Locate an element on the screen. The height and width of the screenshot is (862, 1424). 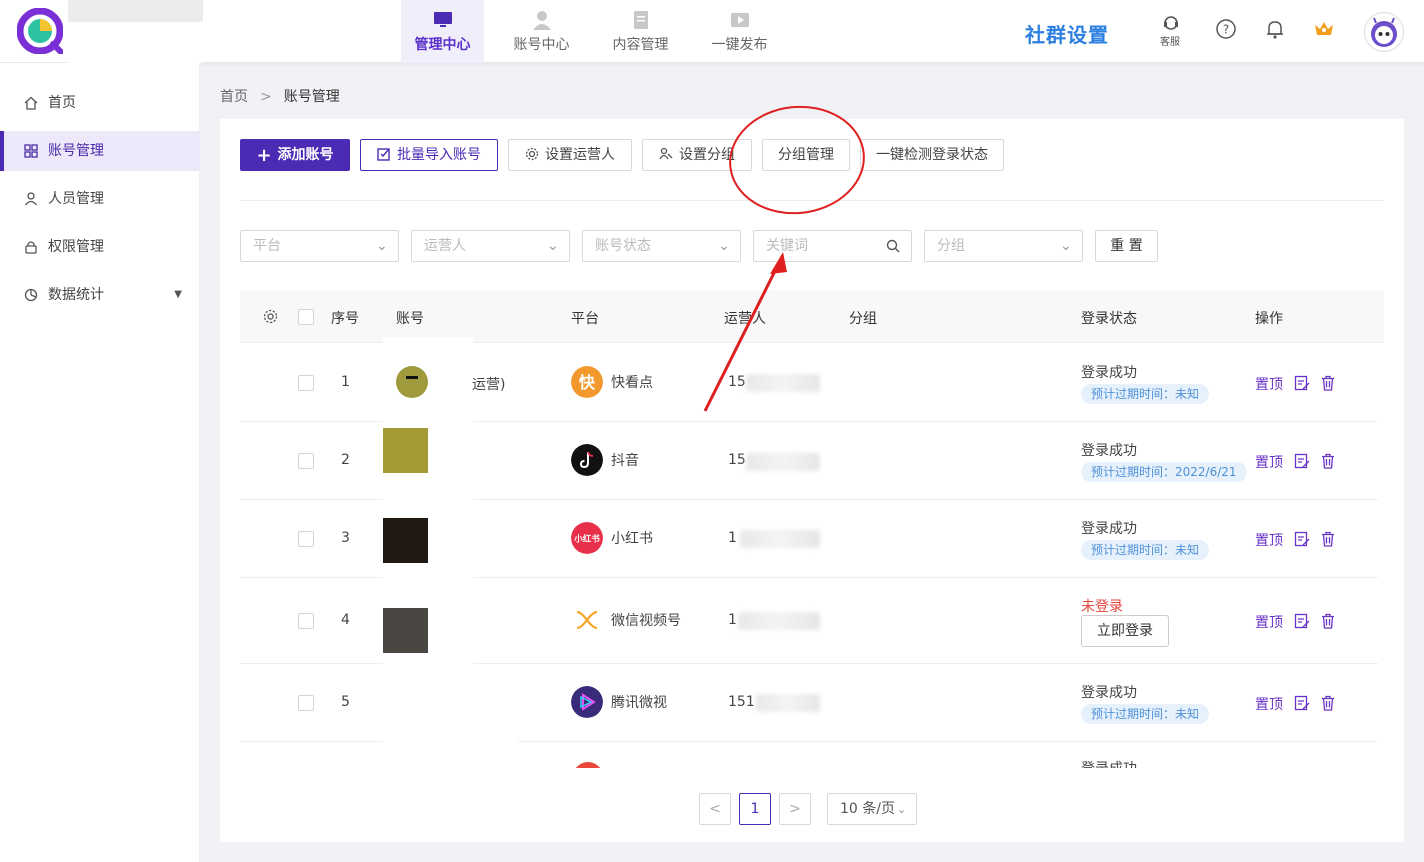
account-status-placeholder: 账号状态 is located at coordinates (623, 246).